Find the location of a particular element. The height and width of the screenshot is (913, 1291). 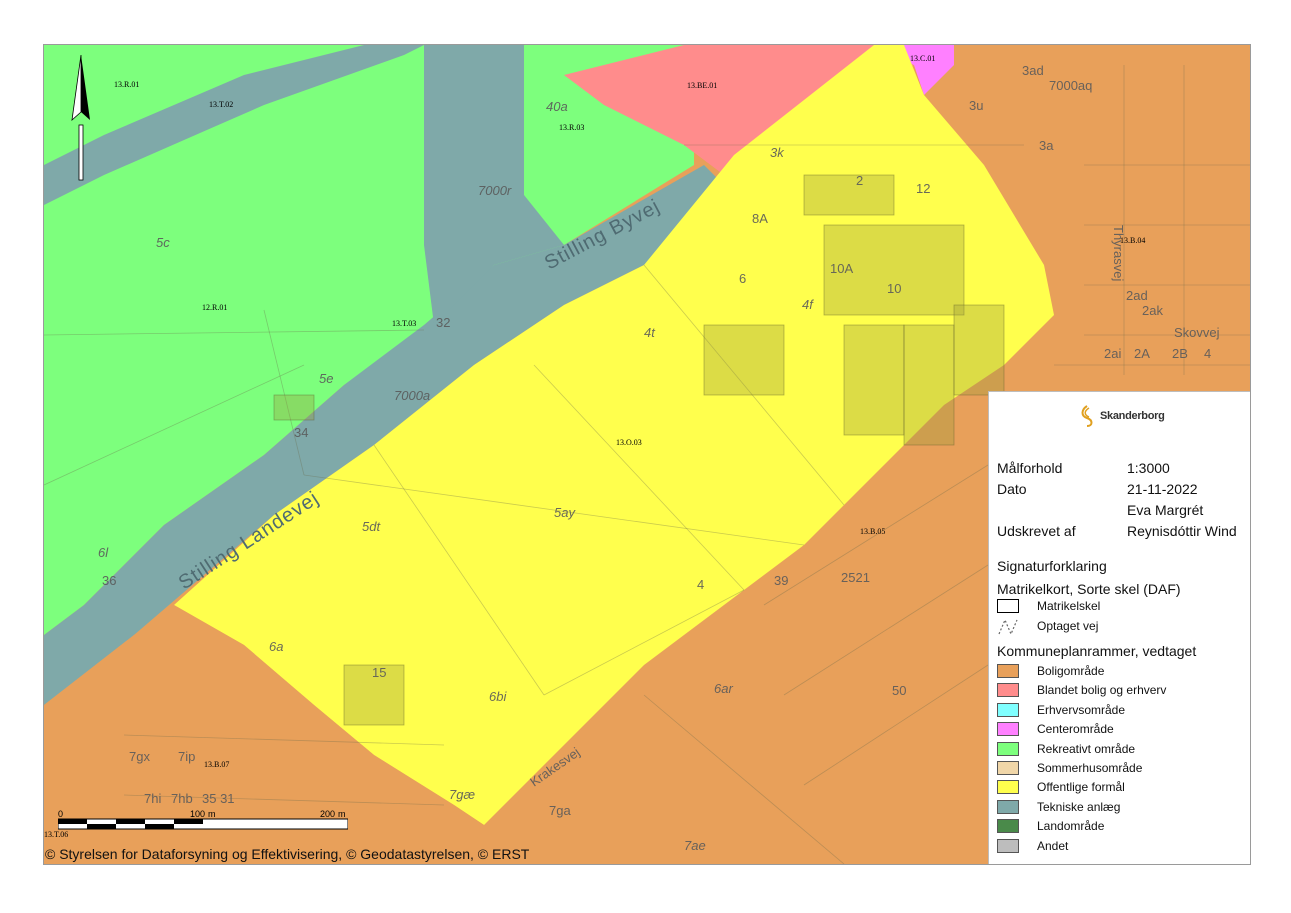

legend-label: Erhvervsområde is located at coordinates (1081, 709).